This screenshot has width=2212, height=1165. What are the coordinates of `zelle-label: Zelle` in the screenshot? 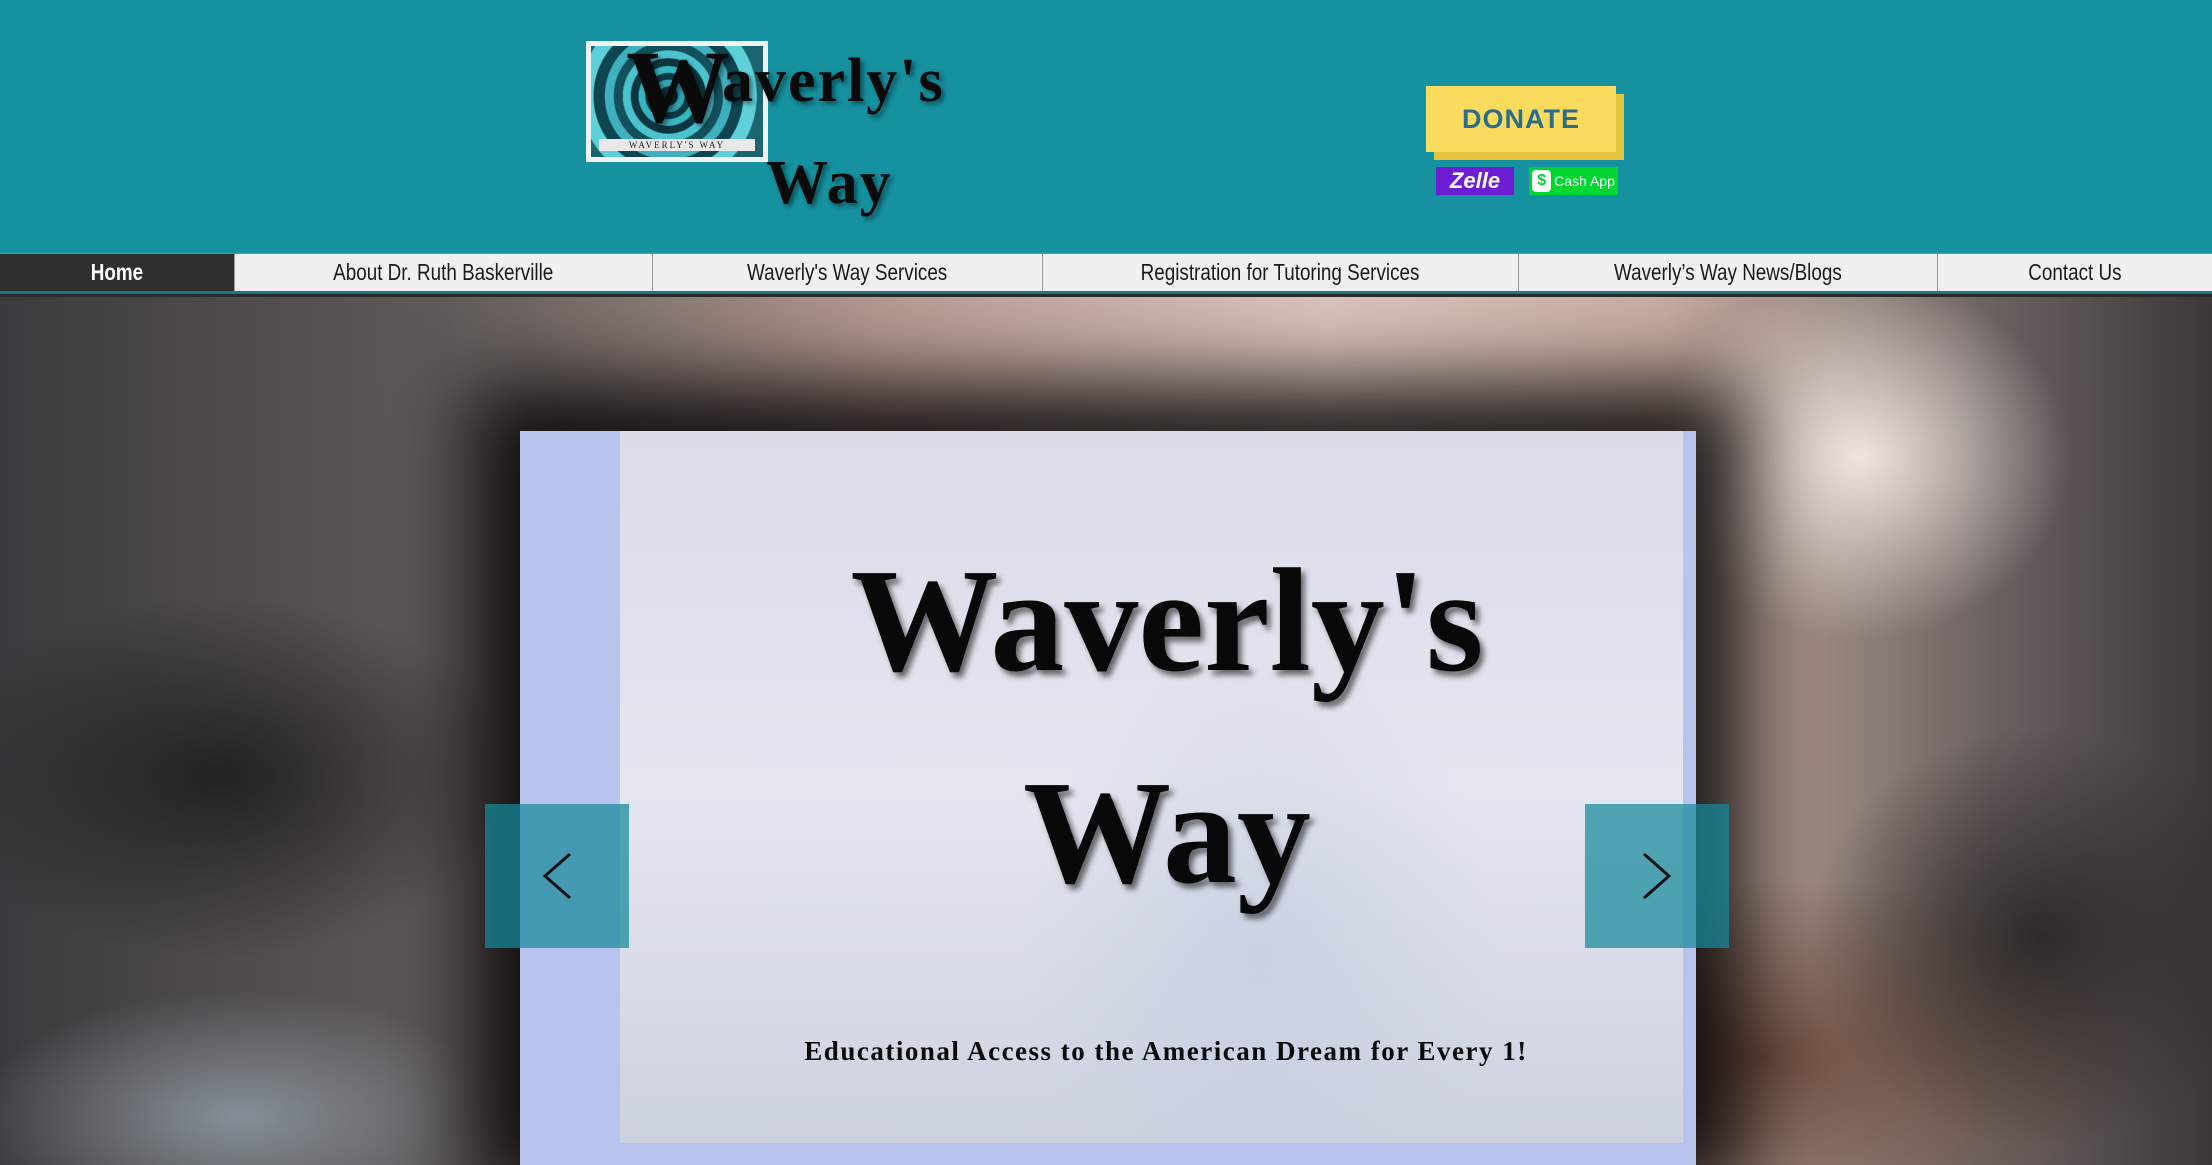 It's located at (1475, 180).